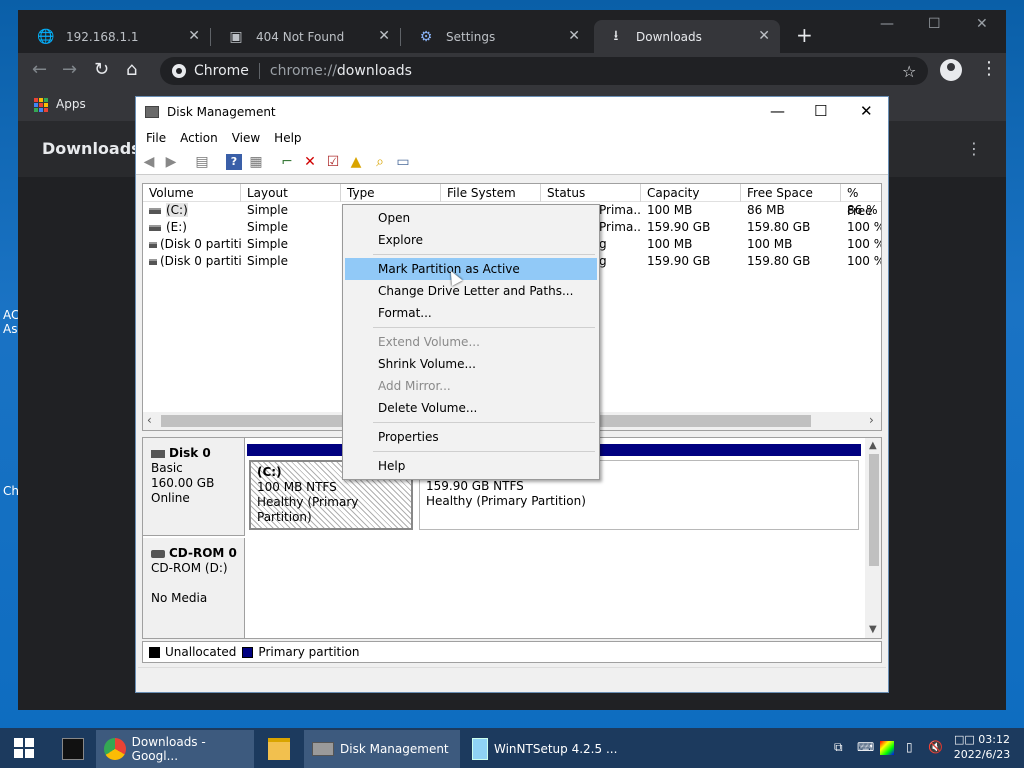 This screenshot has height=768, width=1024. Describe the element at coordinates (887, 748) in the screenshot. I see `color-app-icon` at that location.